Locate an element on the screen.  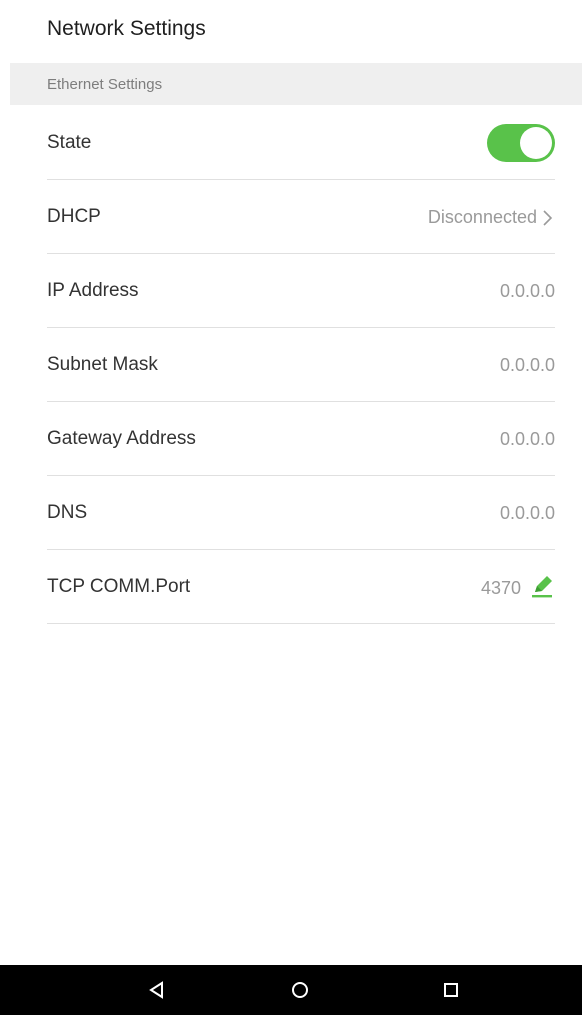
row-state: State is located at coordinates (301, 143).